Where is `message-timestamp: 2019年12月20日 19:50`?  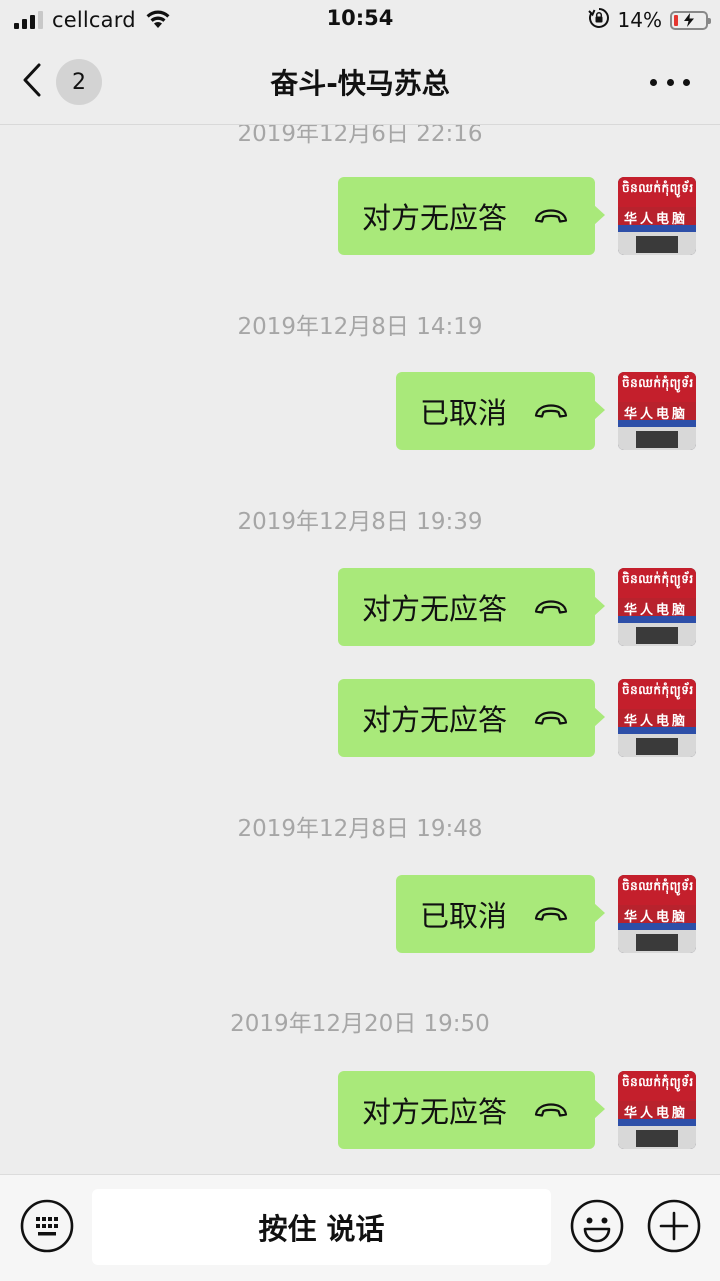
message-timestamp: 2019年12月20日 19:50 is located at coordinates (360, 1024).